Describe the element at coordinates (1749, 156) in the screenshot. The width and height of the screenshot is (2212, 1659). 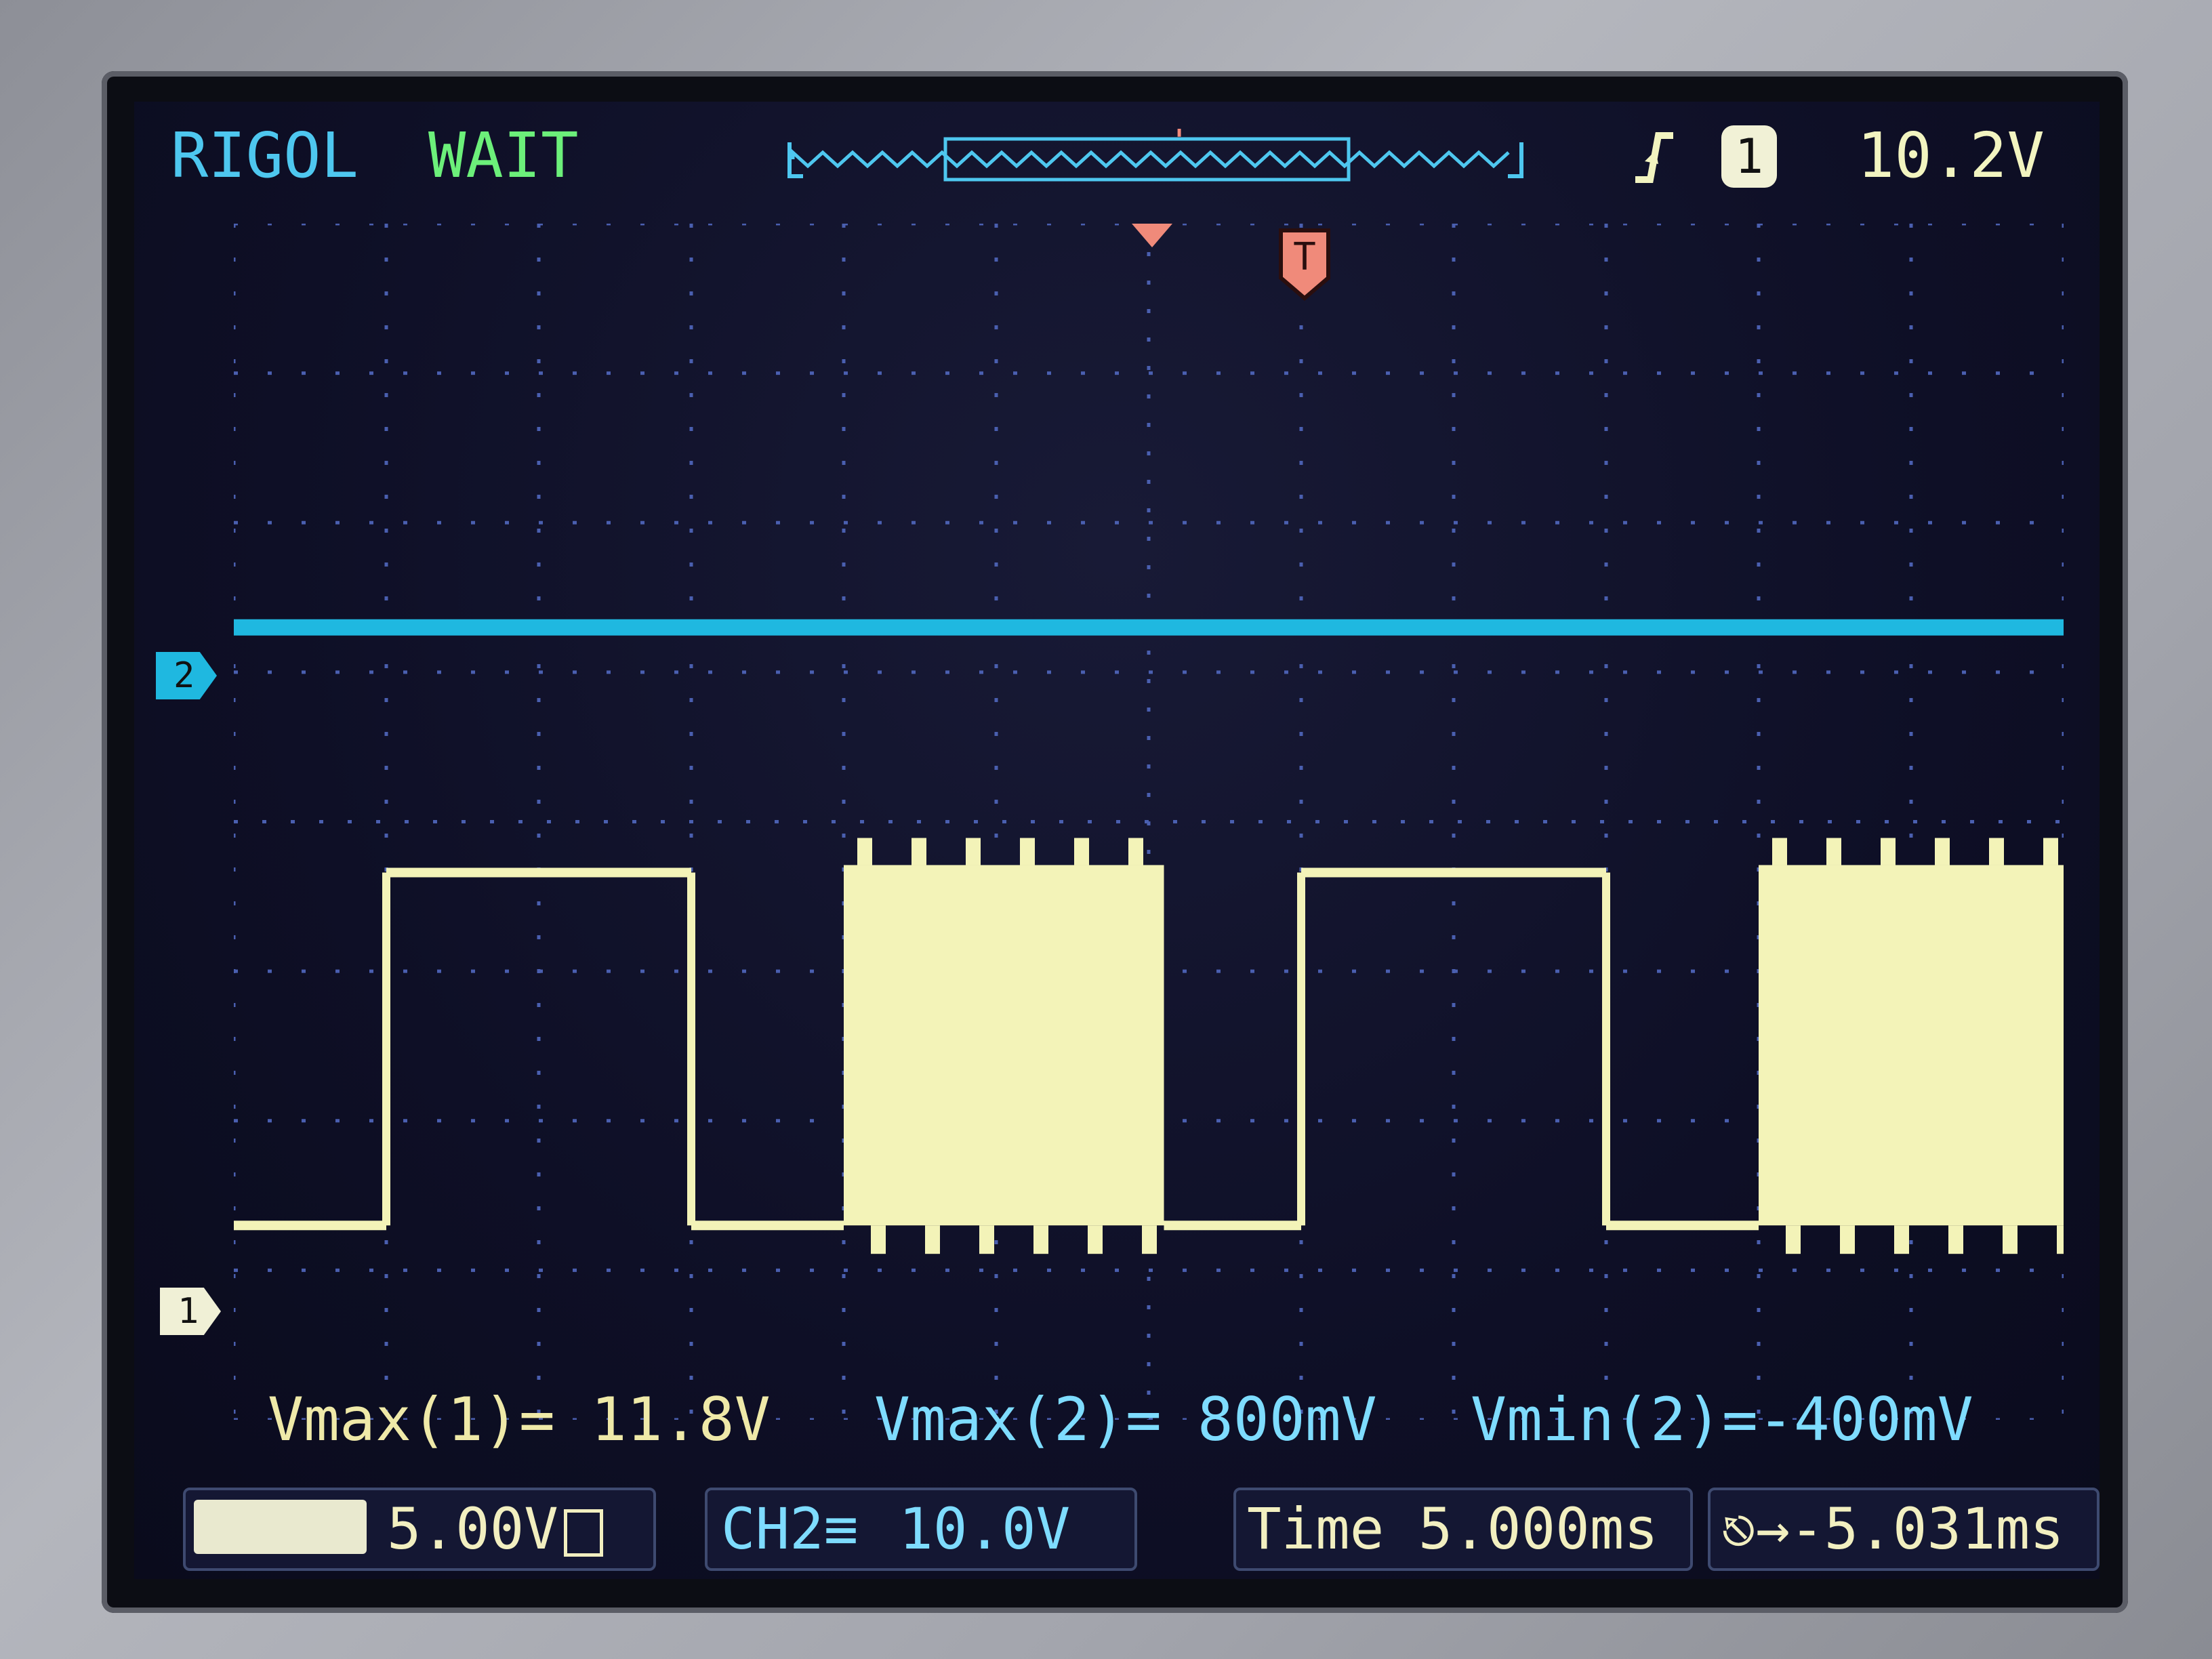
I see `trigger-source-badge: 1` at that location.